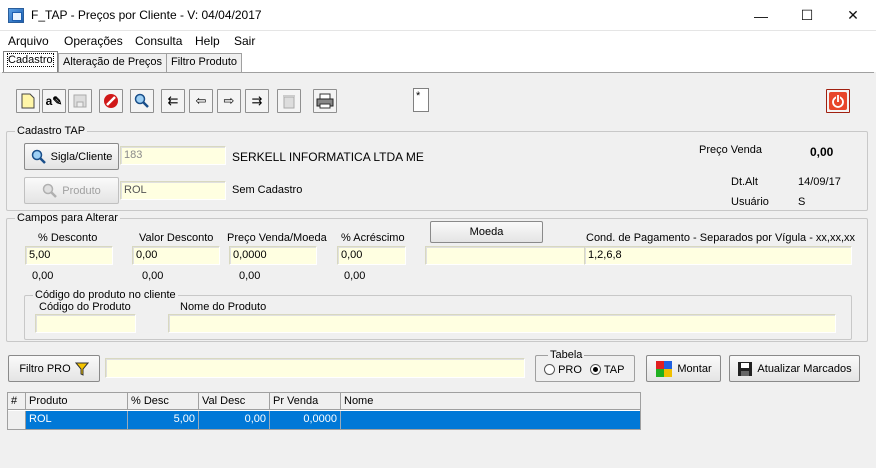 The image size is (876, 468). What do you see at coordinates (305, 401) in the screenshot?
I see `grid-header-pr-venda: Pr Venda` at bounding box center [305, 401].